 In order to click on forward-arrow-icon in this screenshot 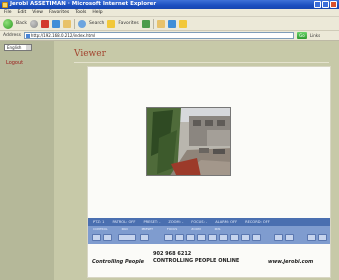, I will do `click(33, 23)`.